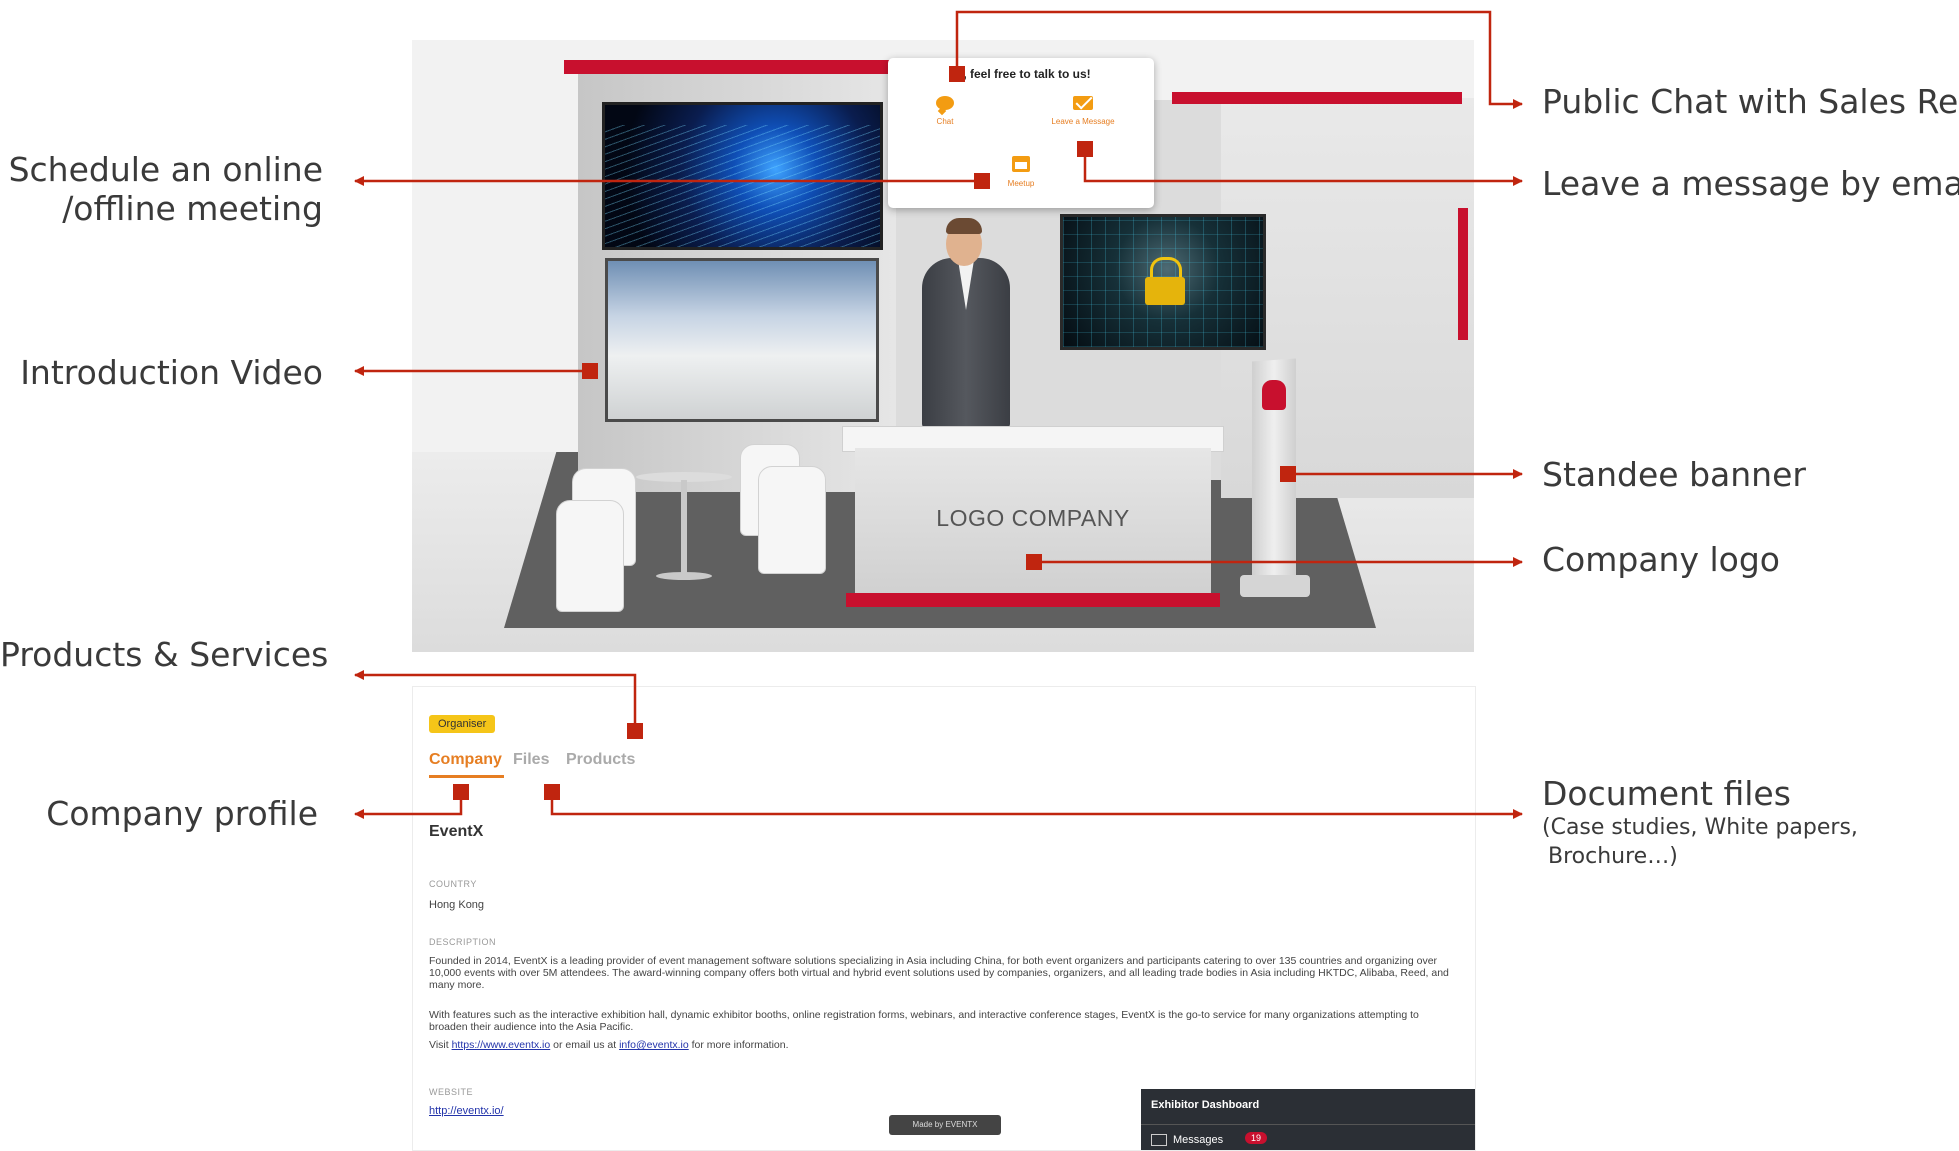  What do you see at coordinates (466, 776) in the screenshot?
I see `active-tab-indicator` at bounding box center [466, 776].